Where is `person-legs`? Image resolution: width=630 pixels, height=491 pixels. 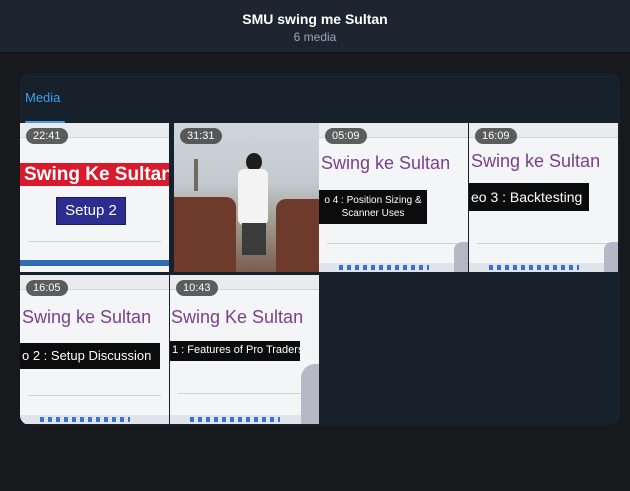 person-legs is located at coordinates (254, 239).